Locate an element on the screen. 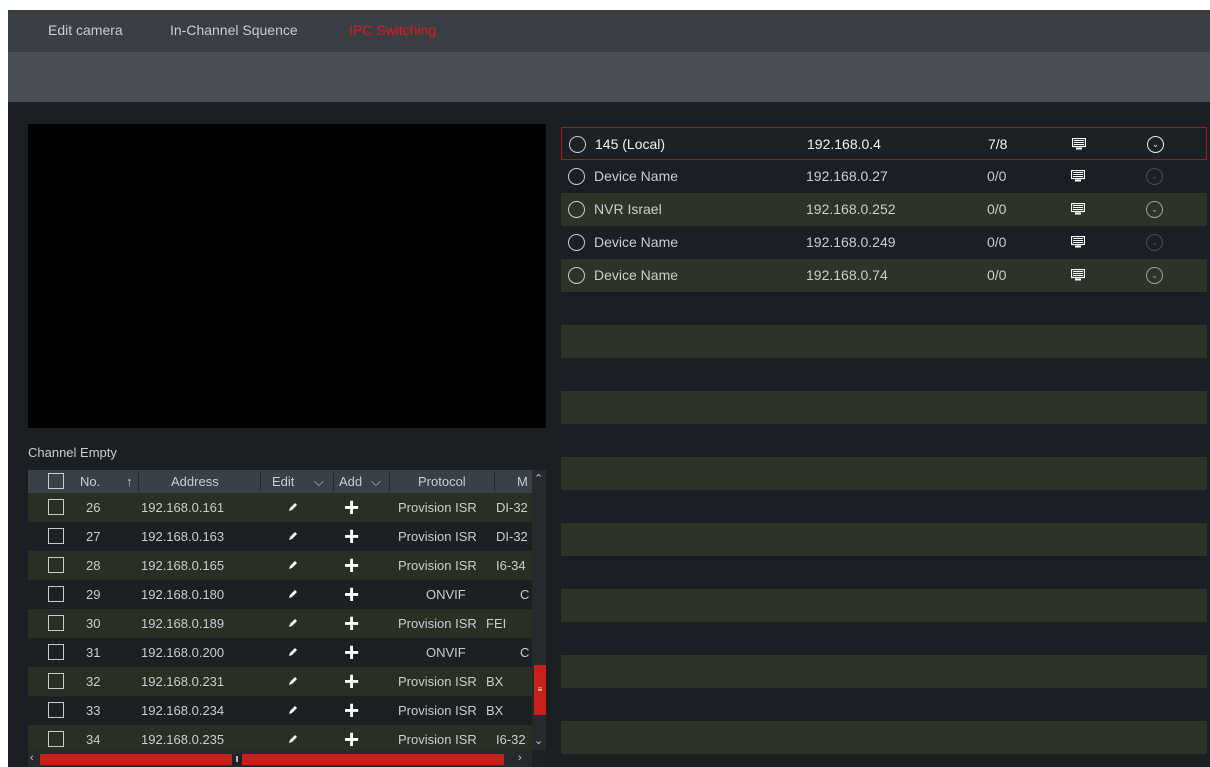 This screenshot has width=1210, height=767. edit-chevron-down-icon: ⌵ is located at coordinates (319, 482).